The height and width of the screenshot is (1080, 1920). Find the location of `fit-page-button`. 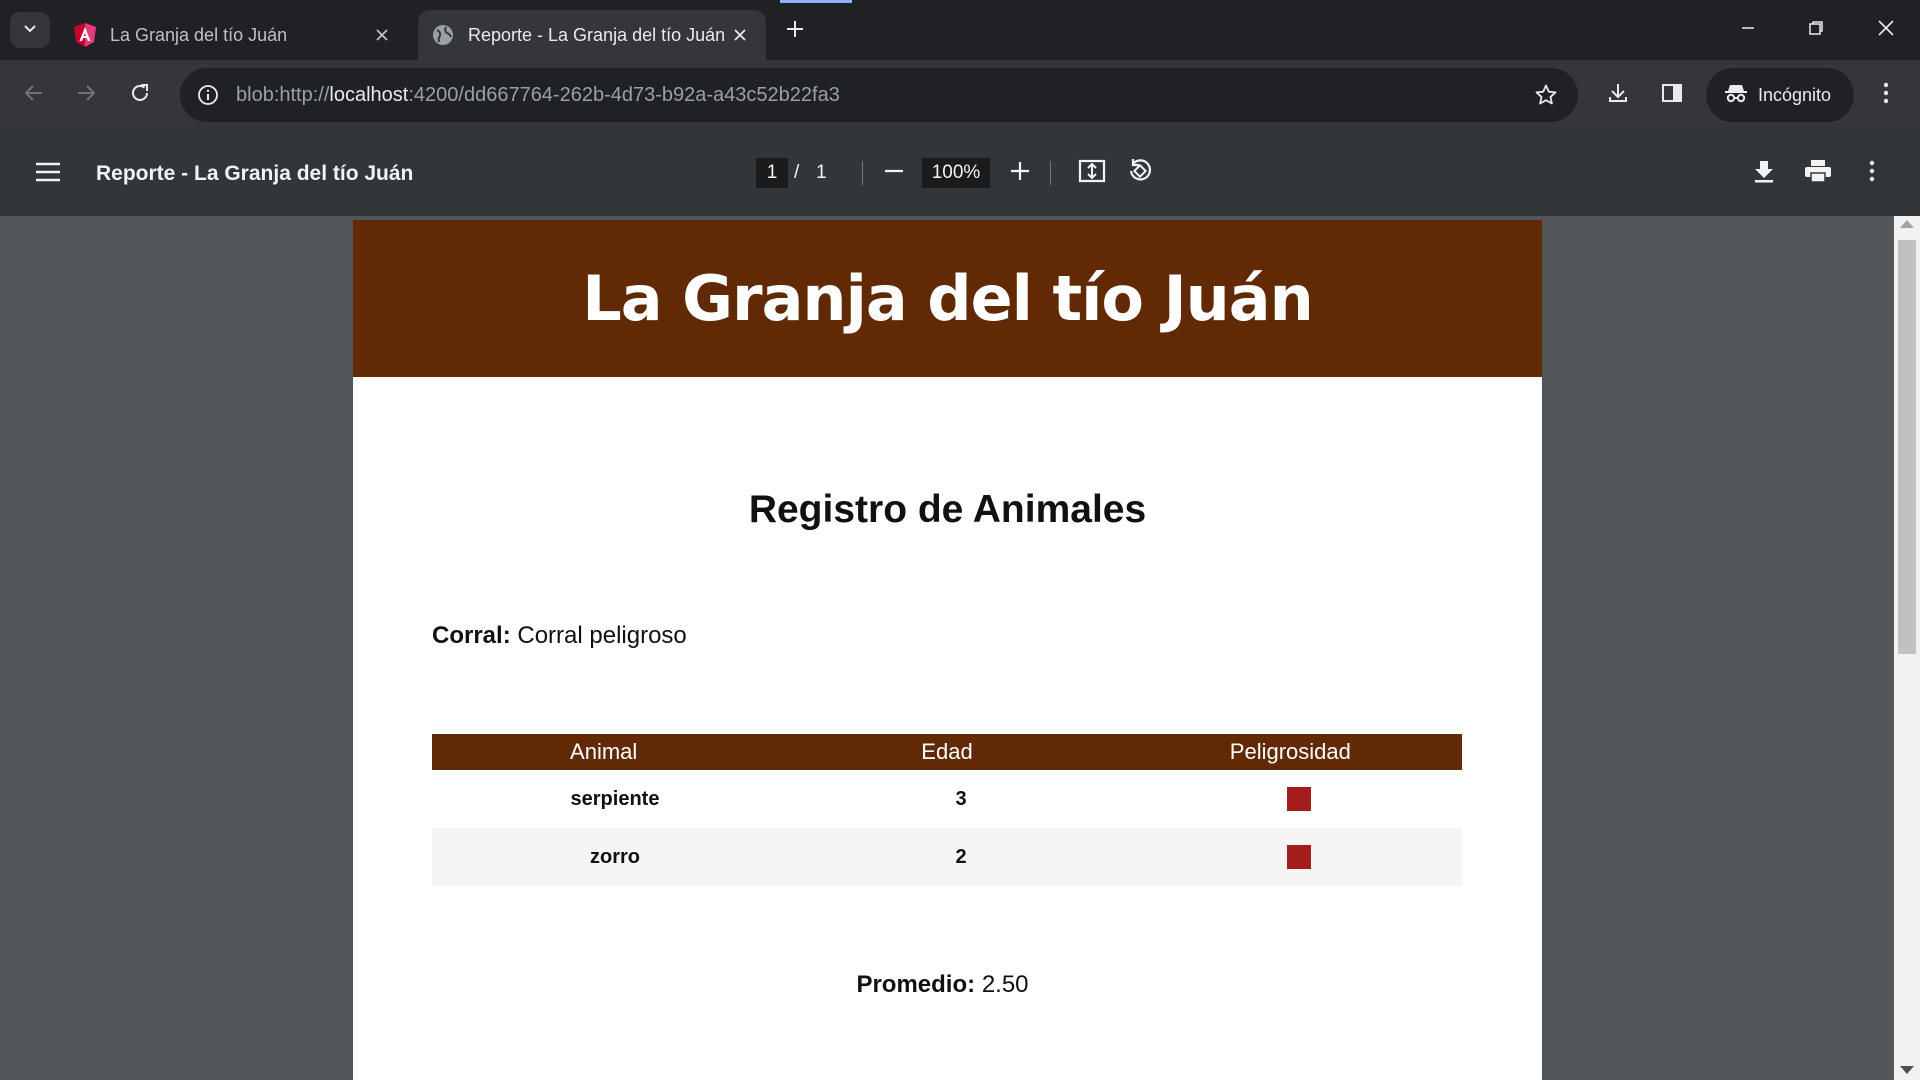

fit-page-button is located at coordinates (1092, 173).